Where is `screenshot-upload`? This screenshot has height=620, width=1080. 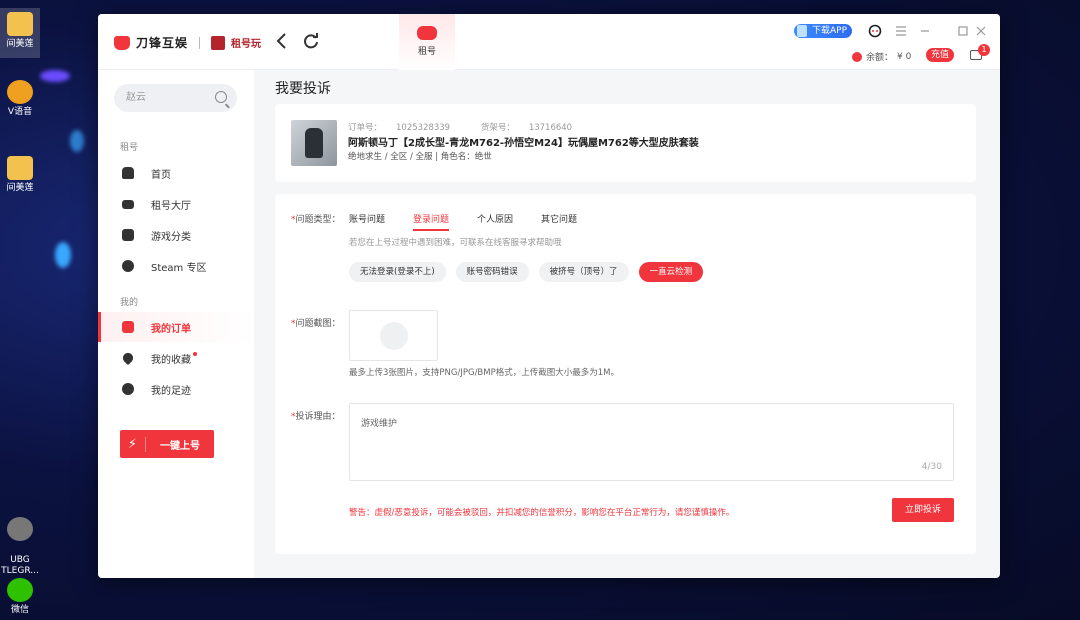 screenshot-upload is located at coordinates (393, 335).